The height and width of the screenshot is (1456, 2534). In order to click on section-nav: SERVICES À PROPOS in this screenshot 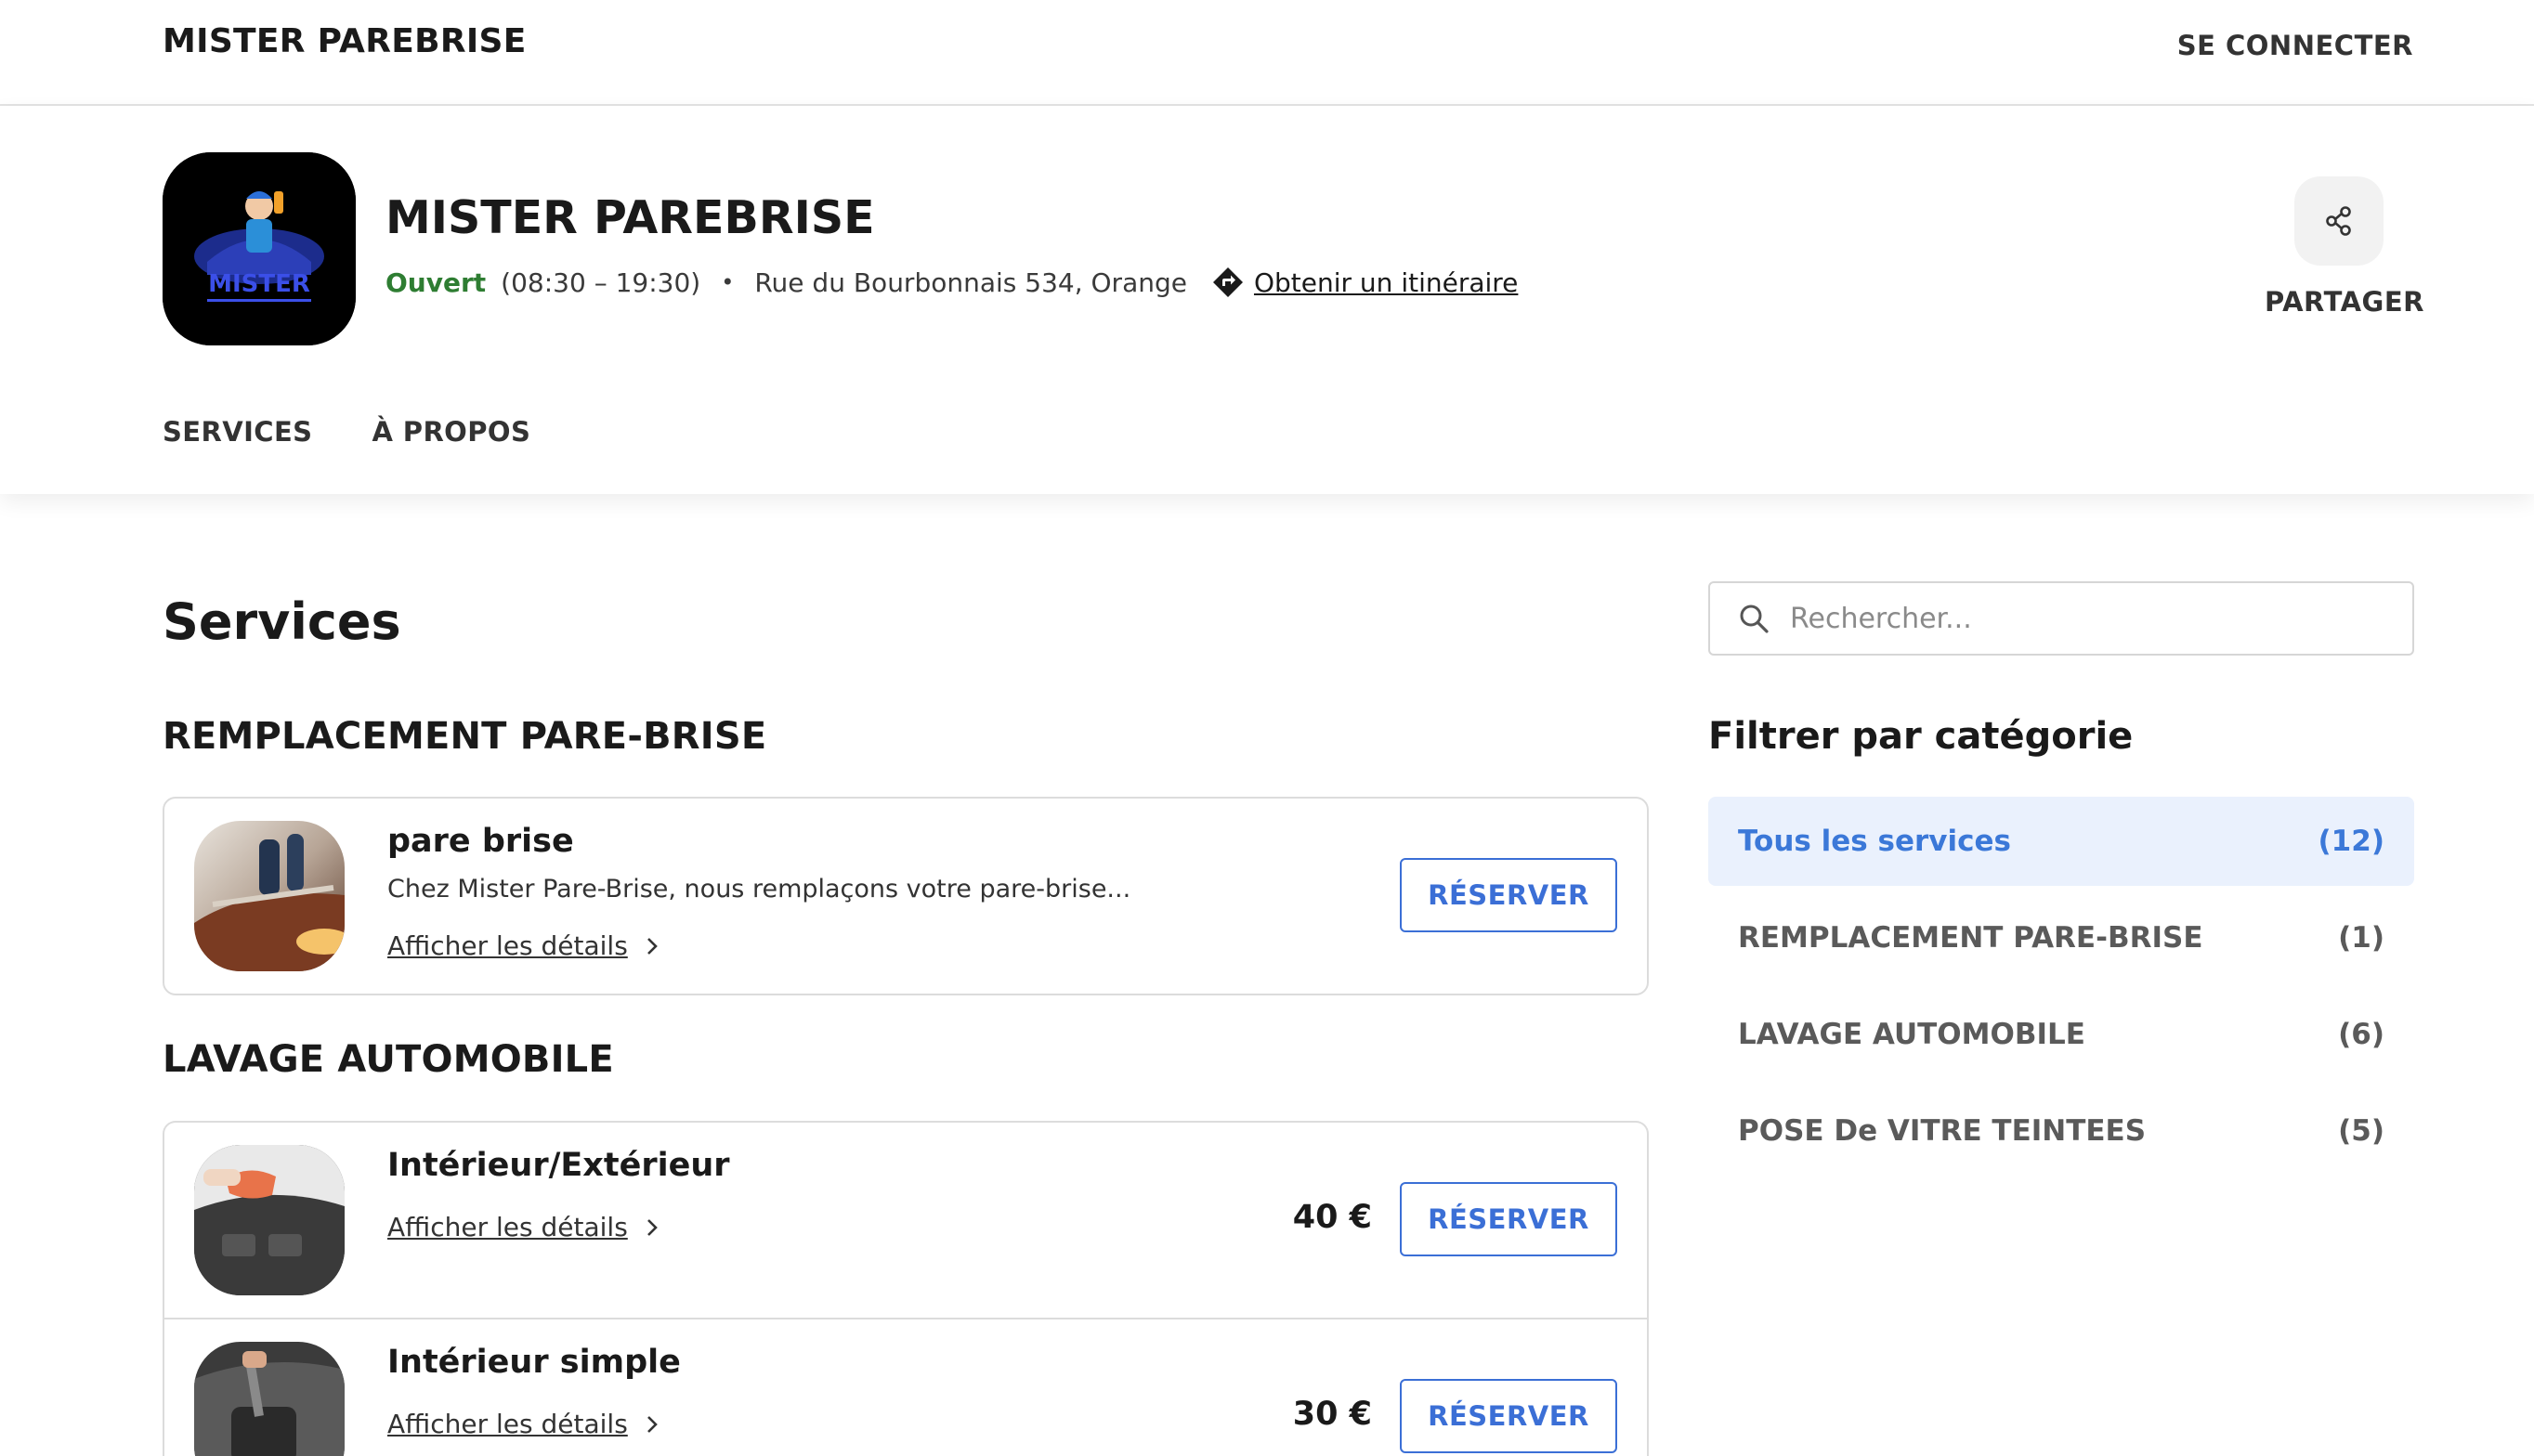, I will do `click(346, 432)`.